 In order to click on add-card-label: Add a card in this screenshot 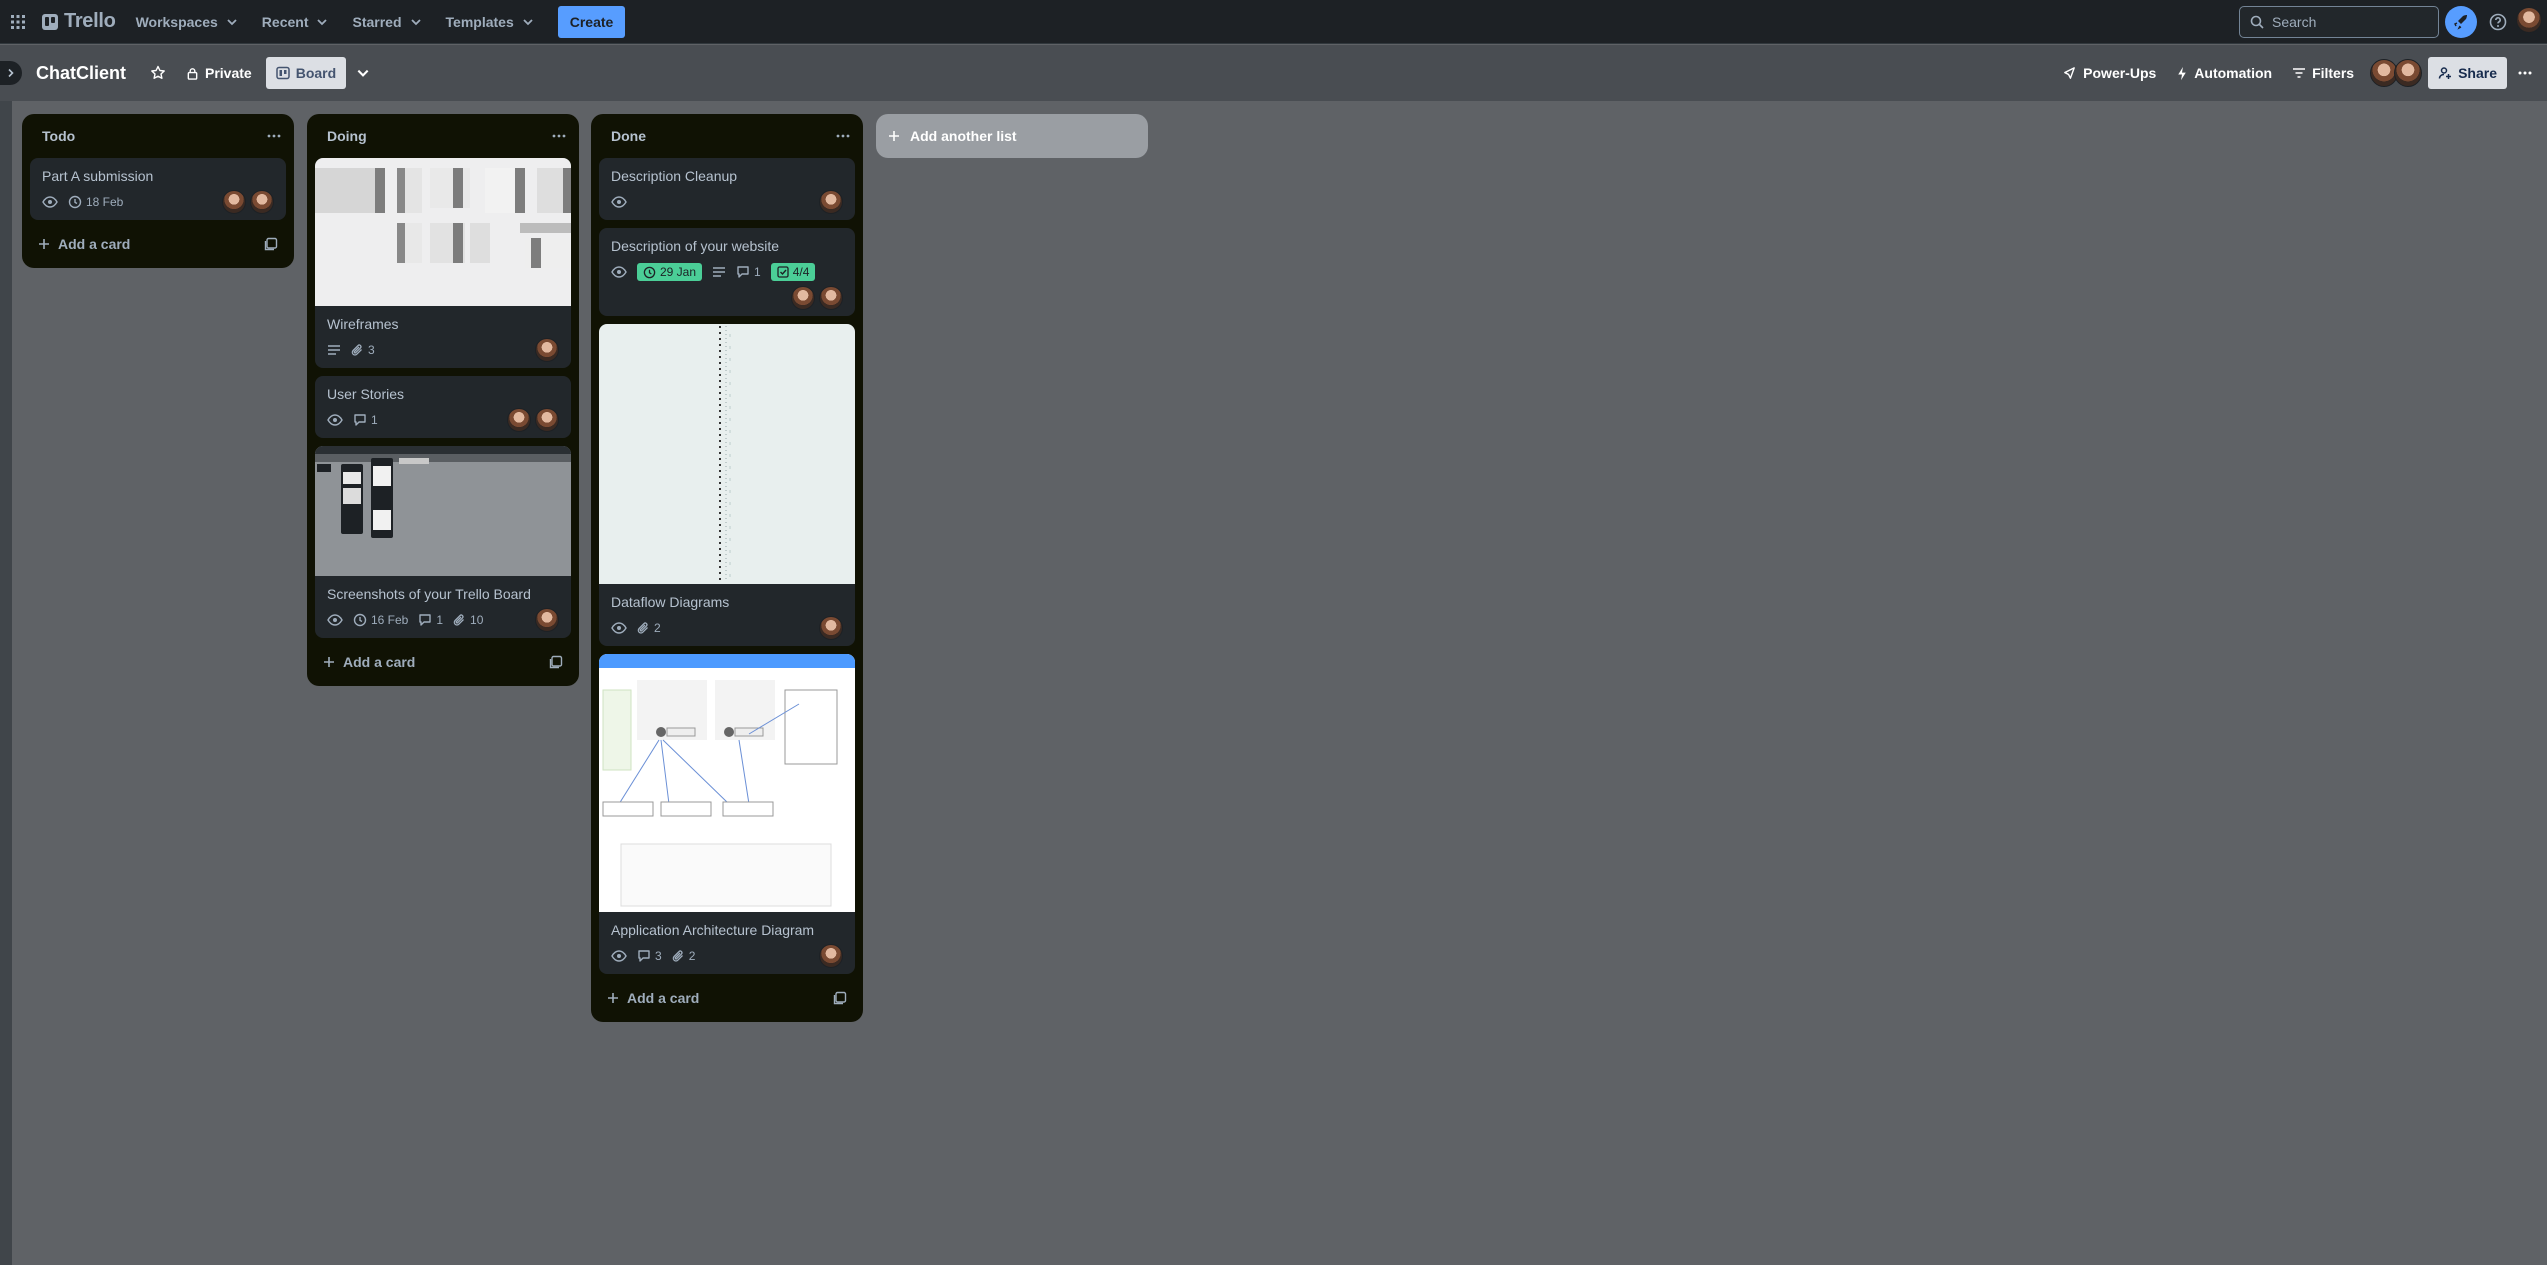, I will do `click(94, 244)`.